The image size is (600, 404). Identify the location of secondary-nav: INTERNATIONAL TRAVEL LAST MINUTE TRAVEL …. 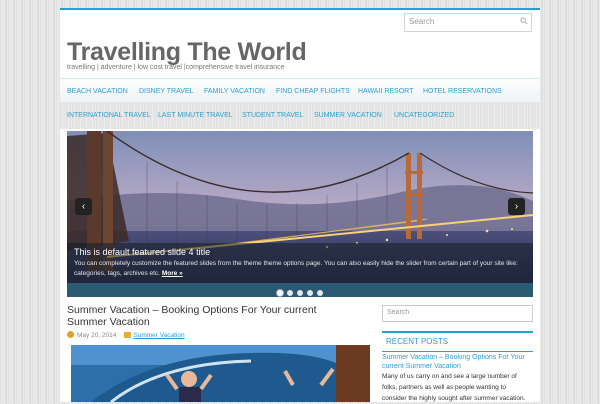
(300, 115).